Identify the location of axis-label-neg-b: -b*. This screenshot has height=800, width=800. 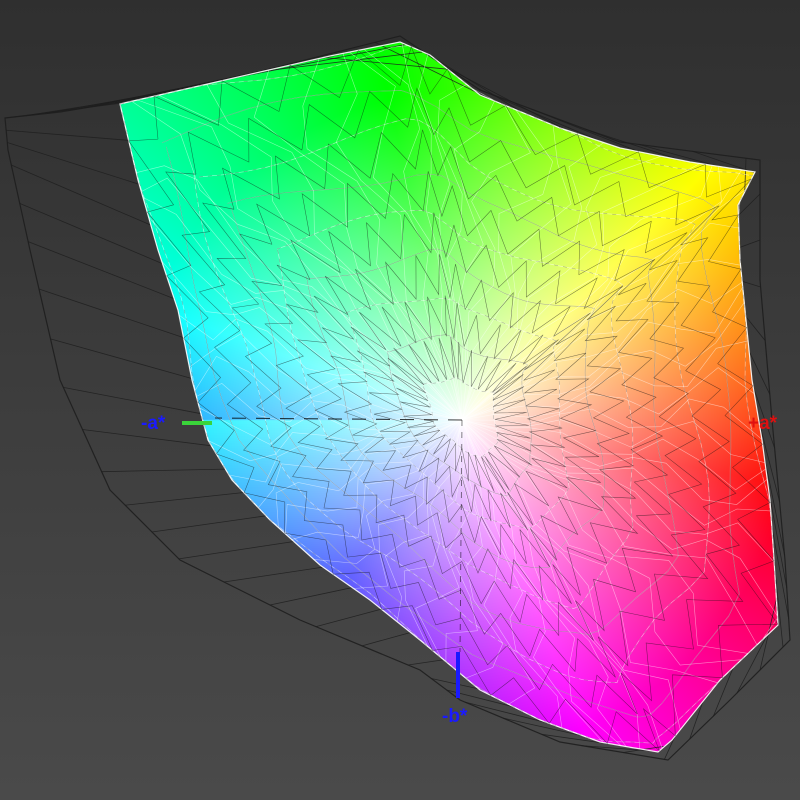
(455, 716).